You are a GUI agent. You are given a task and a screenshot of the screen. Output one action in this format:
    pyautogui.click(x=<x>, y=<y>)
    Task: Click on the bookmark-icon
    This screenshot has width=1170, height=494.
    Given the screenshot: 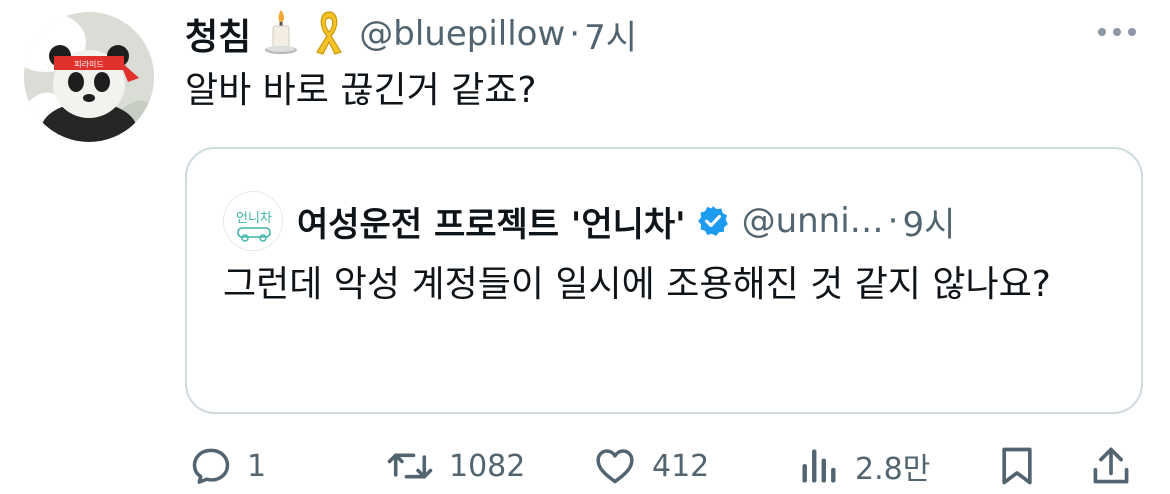 What is the action you would take?
    pyautogui.click(x=1017, y=466)
    